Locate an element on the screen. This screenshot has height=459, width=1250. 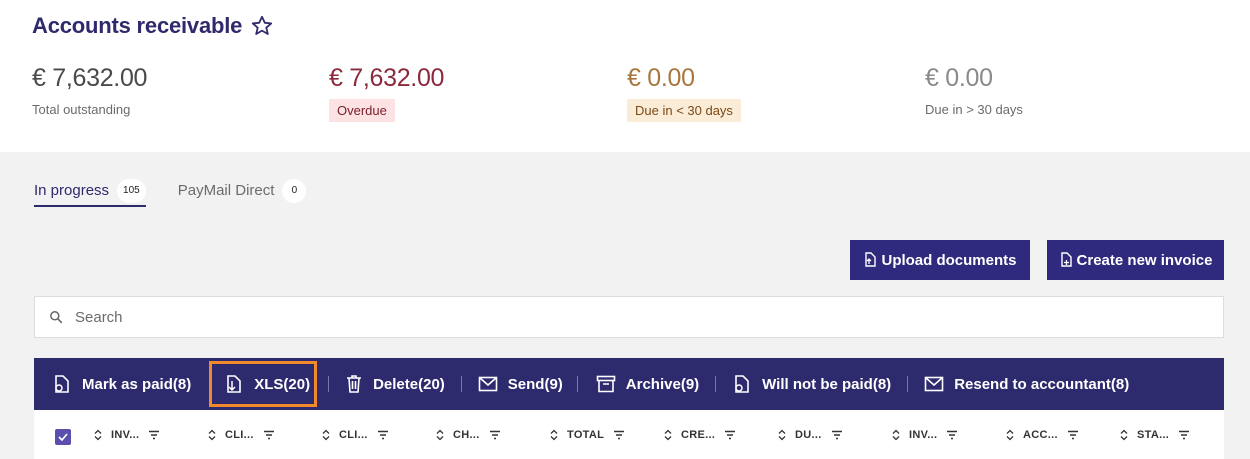
total-outstanding-amount: € 7,632.00 is located at coordinates (90, 78).